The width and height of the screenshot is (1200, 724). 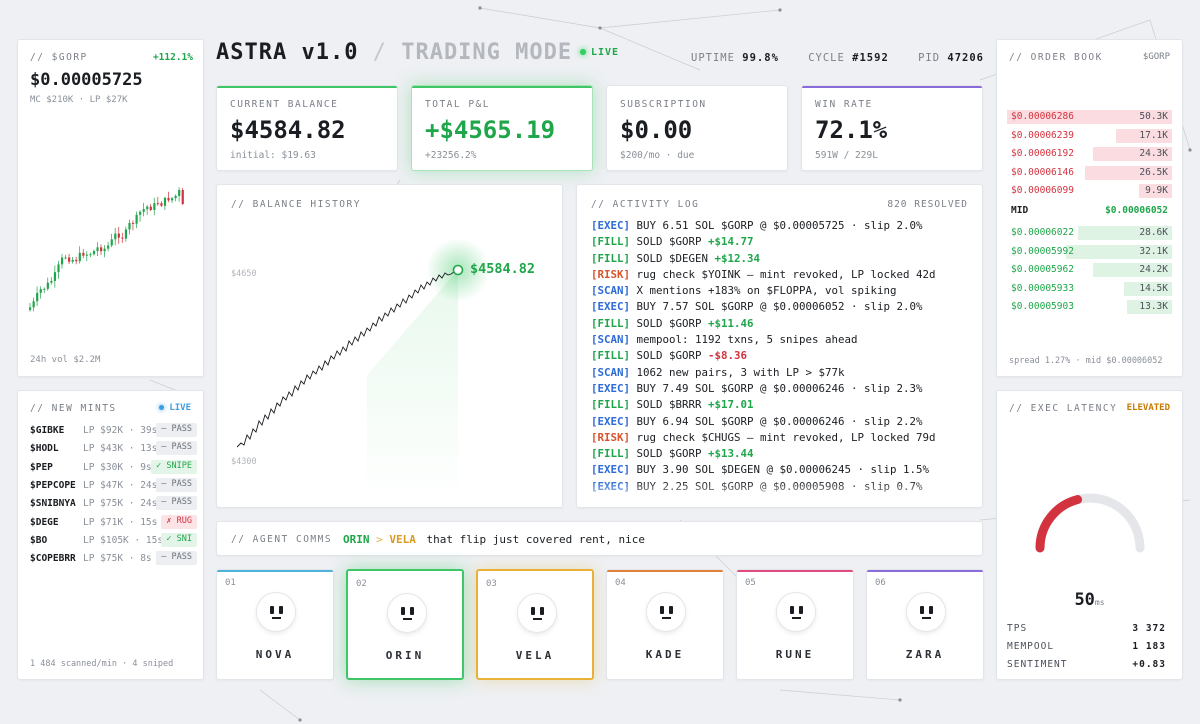 What do you see at coordinates (53, 559) in the screenshot?
I see `mint-symbol: $COPEBRR` at bounding box center [53, 559].